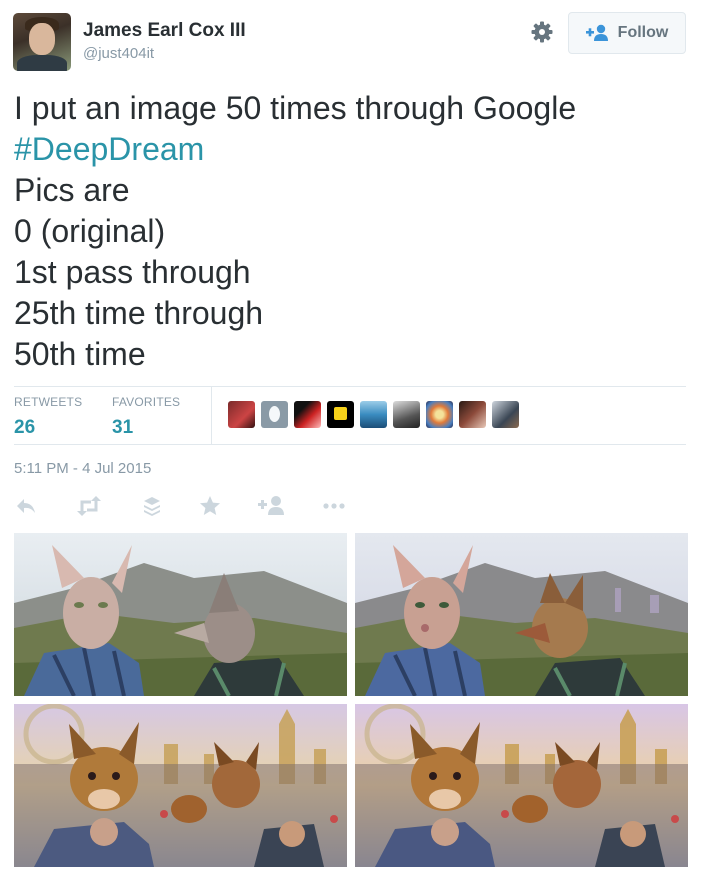 This screenshot has height=880, width=702. What do you see at coordinates (26, 506) in the screenshot?
I see `reply-icon` at bounding box center [26, 506].